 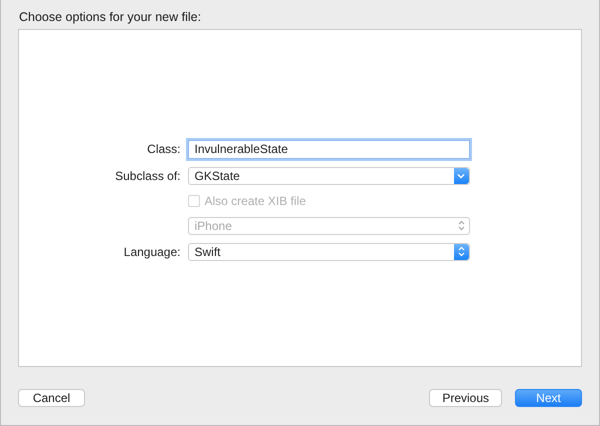 I want to click on dialog-button: Previous, so click(x=465, y=398).